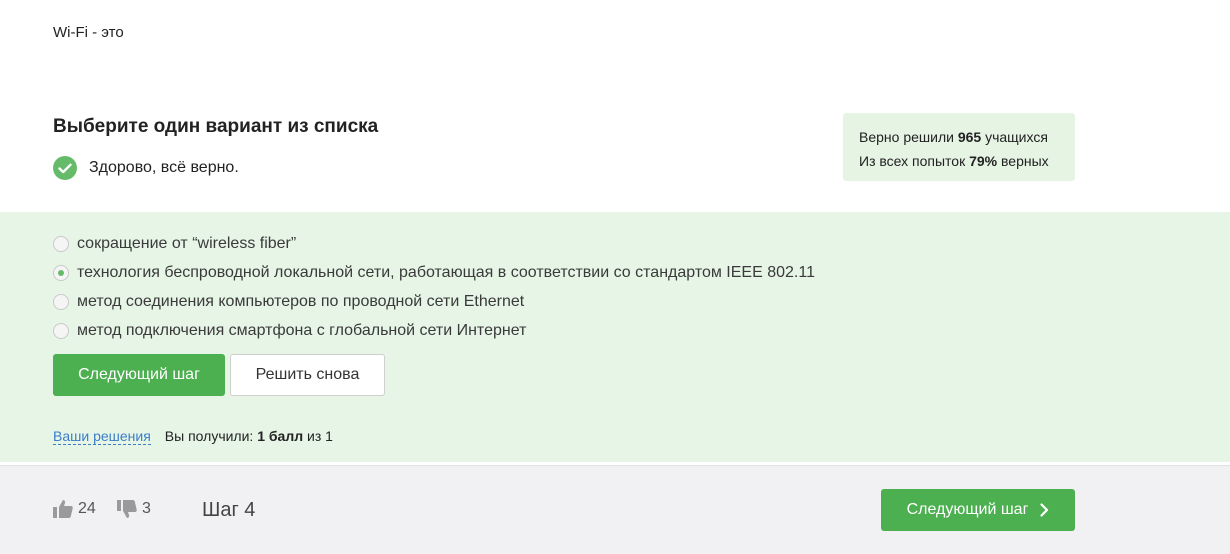 The height and width of the screenshot is (554, 1230). Describe the element at coordinates (307, 375) in the screenshot. I see `retry-button: Решить снова` at that location.